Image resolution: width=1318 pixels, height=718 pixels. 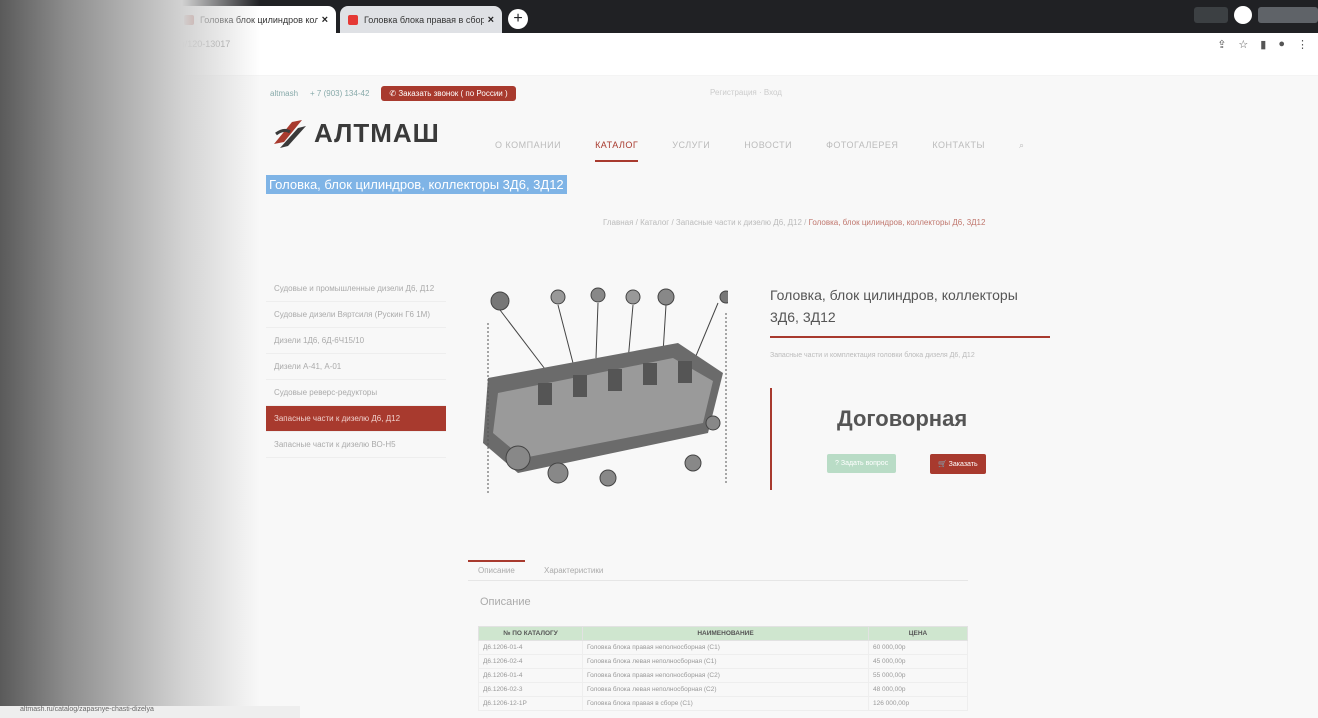 What do you see at coordinates (1211, 15) in the screenshot?
I see `extension-button` at bounding box center [1211, 15].